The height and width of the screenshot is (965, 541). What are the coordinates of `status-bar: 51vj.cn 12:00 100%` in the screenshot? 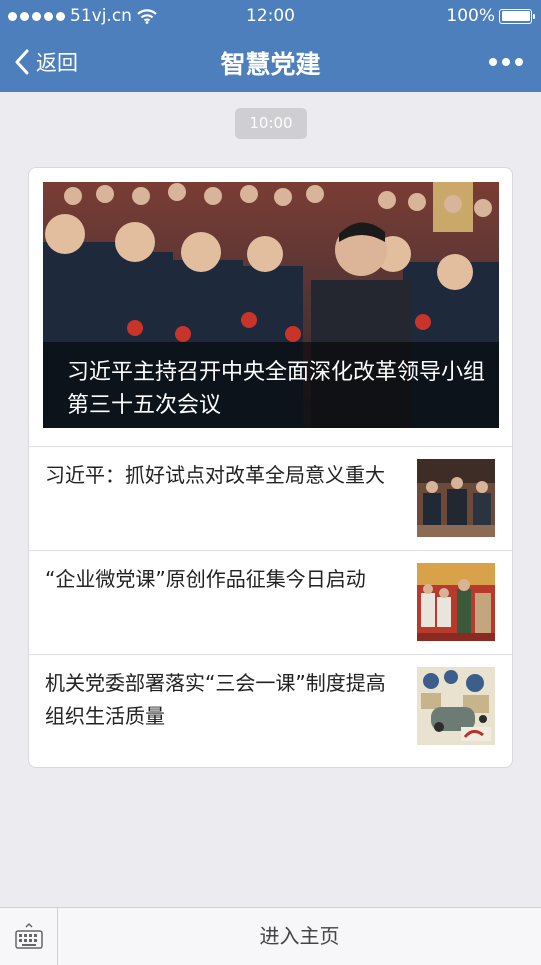 It's located at (270, 16).